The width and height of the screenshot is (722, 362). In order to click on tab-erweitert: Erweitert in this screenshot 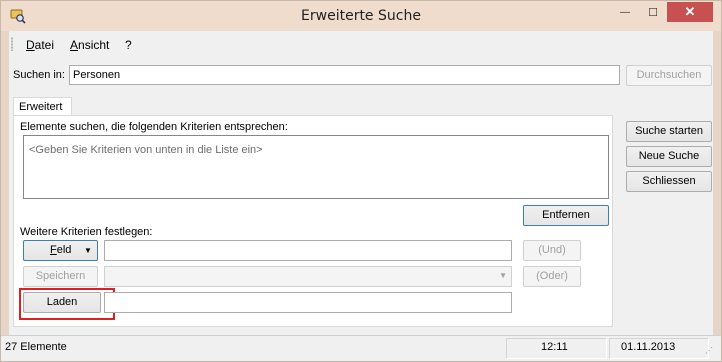, I will do `click(42, 106)`.